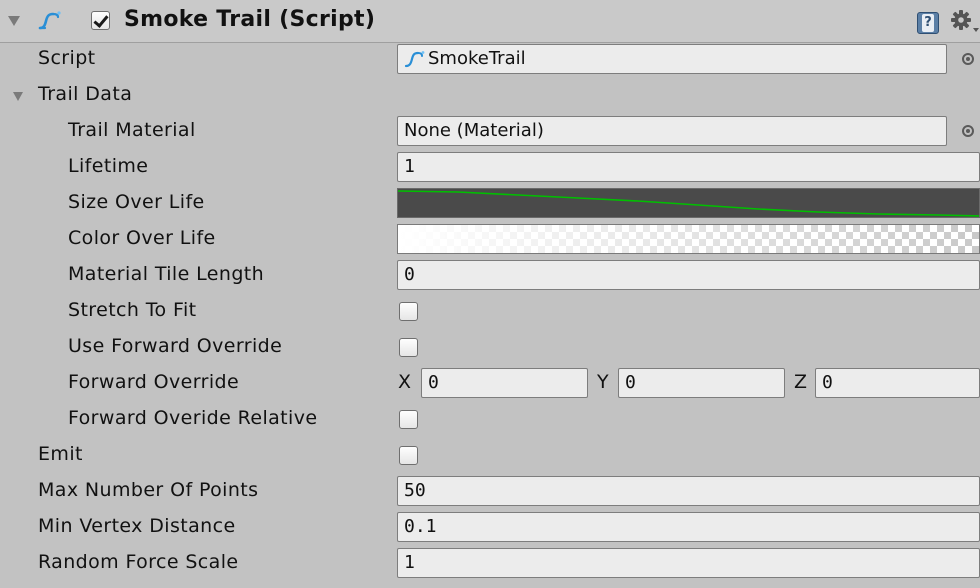 This screenshot has width=980, height=588. What do you see at coordinates (250, 19) in the screenshot?
I see `component-title: Smoke Trail (Script)` at bounding box center [250, 19].